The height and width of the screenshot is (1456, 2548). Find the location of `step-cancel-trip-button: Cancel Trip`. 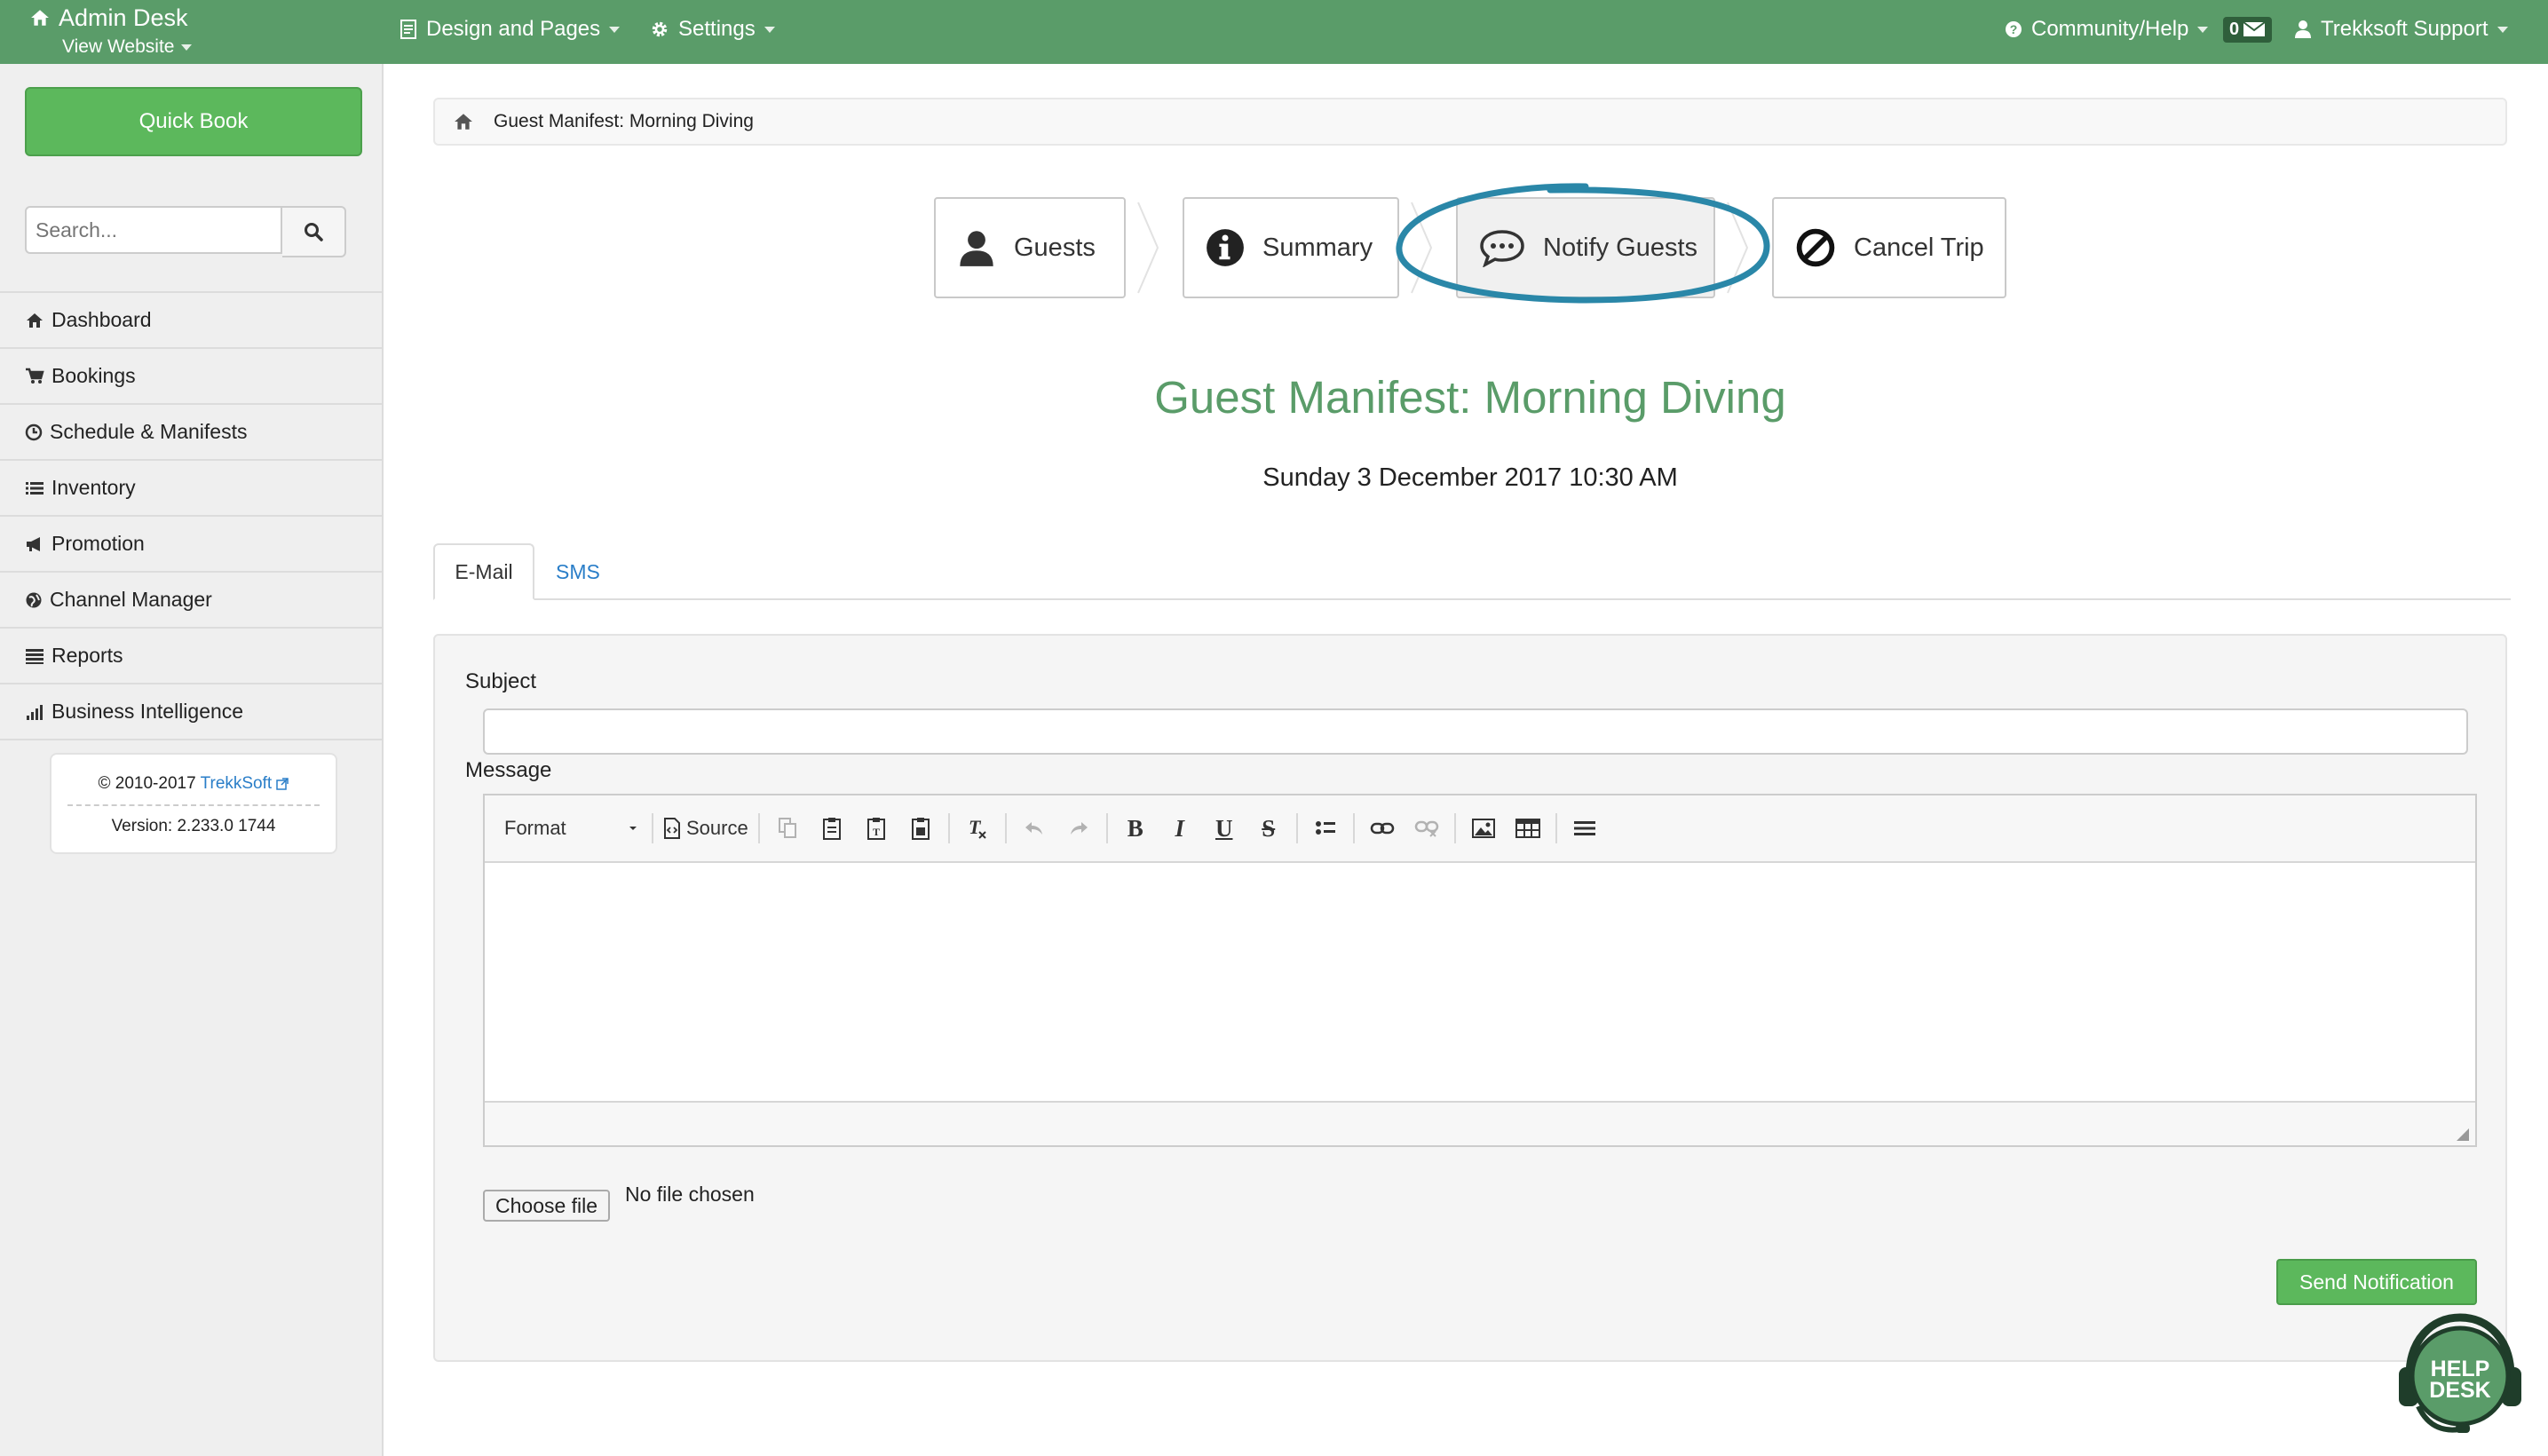

step-cancel-trip-button: Cancel Trip is located at coordinates (1889, 247).